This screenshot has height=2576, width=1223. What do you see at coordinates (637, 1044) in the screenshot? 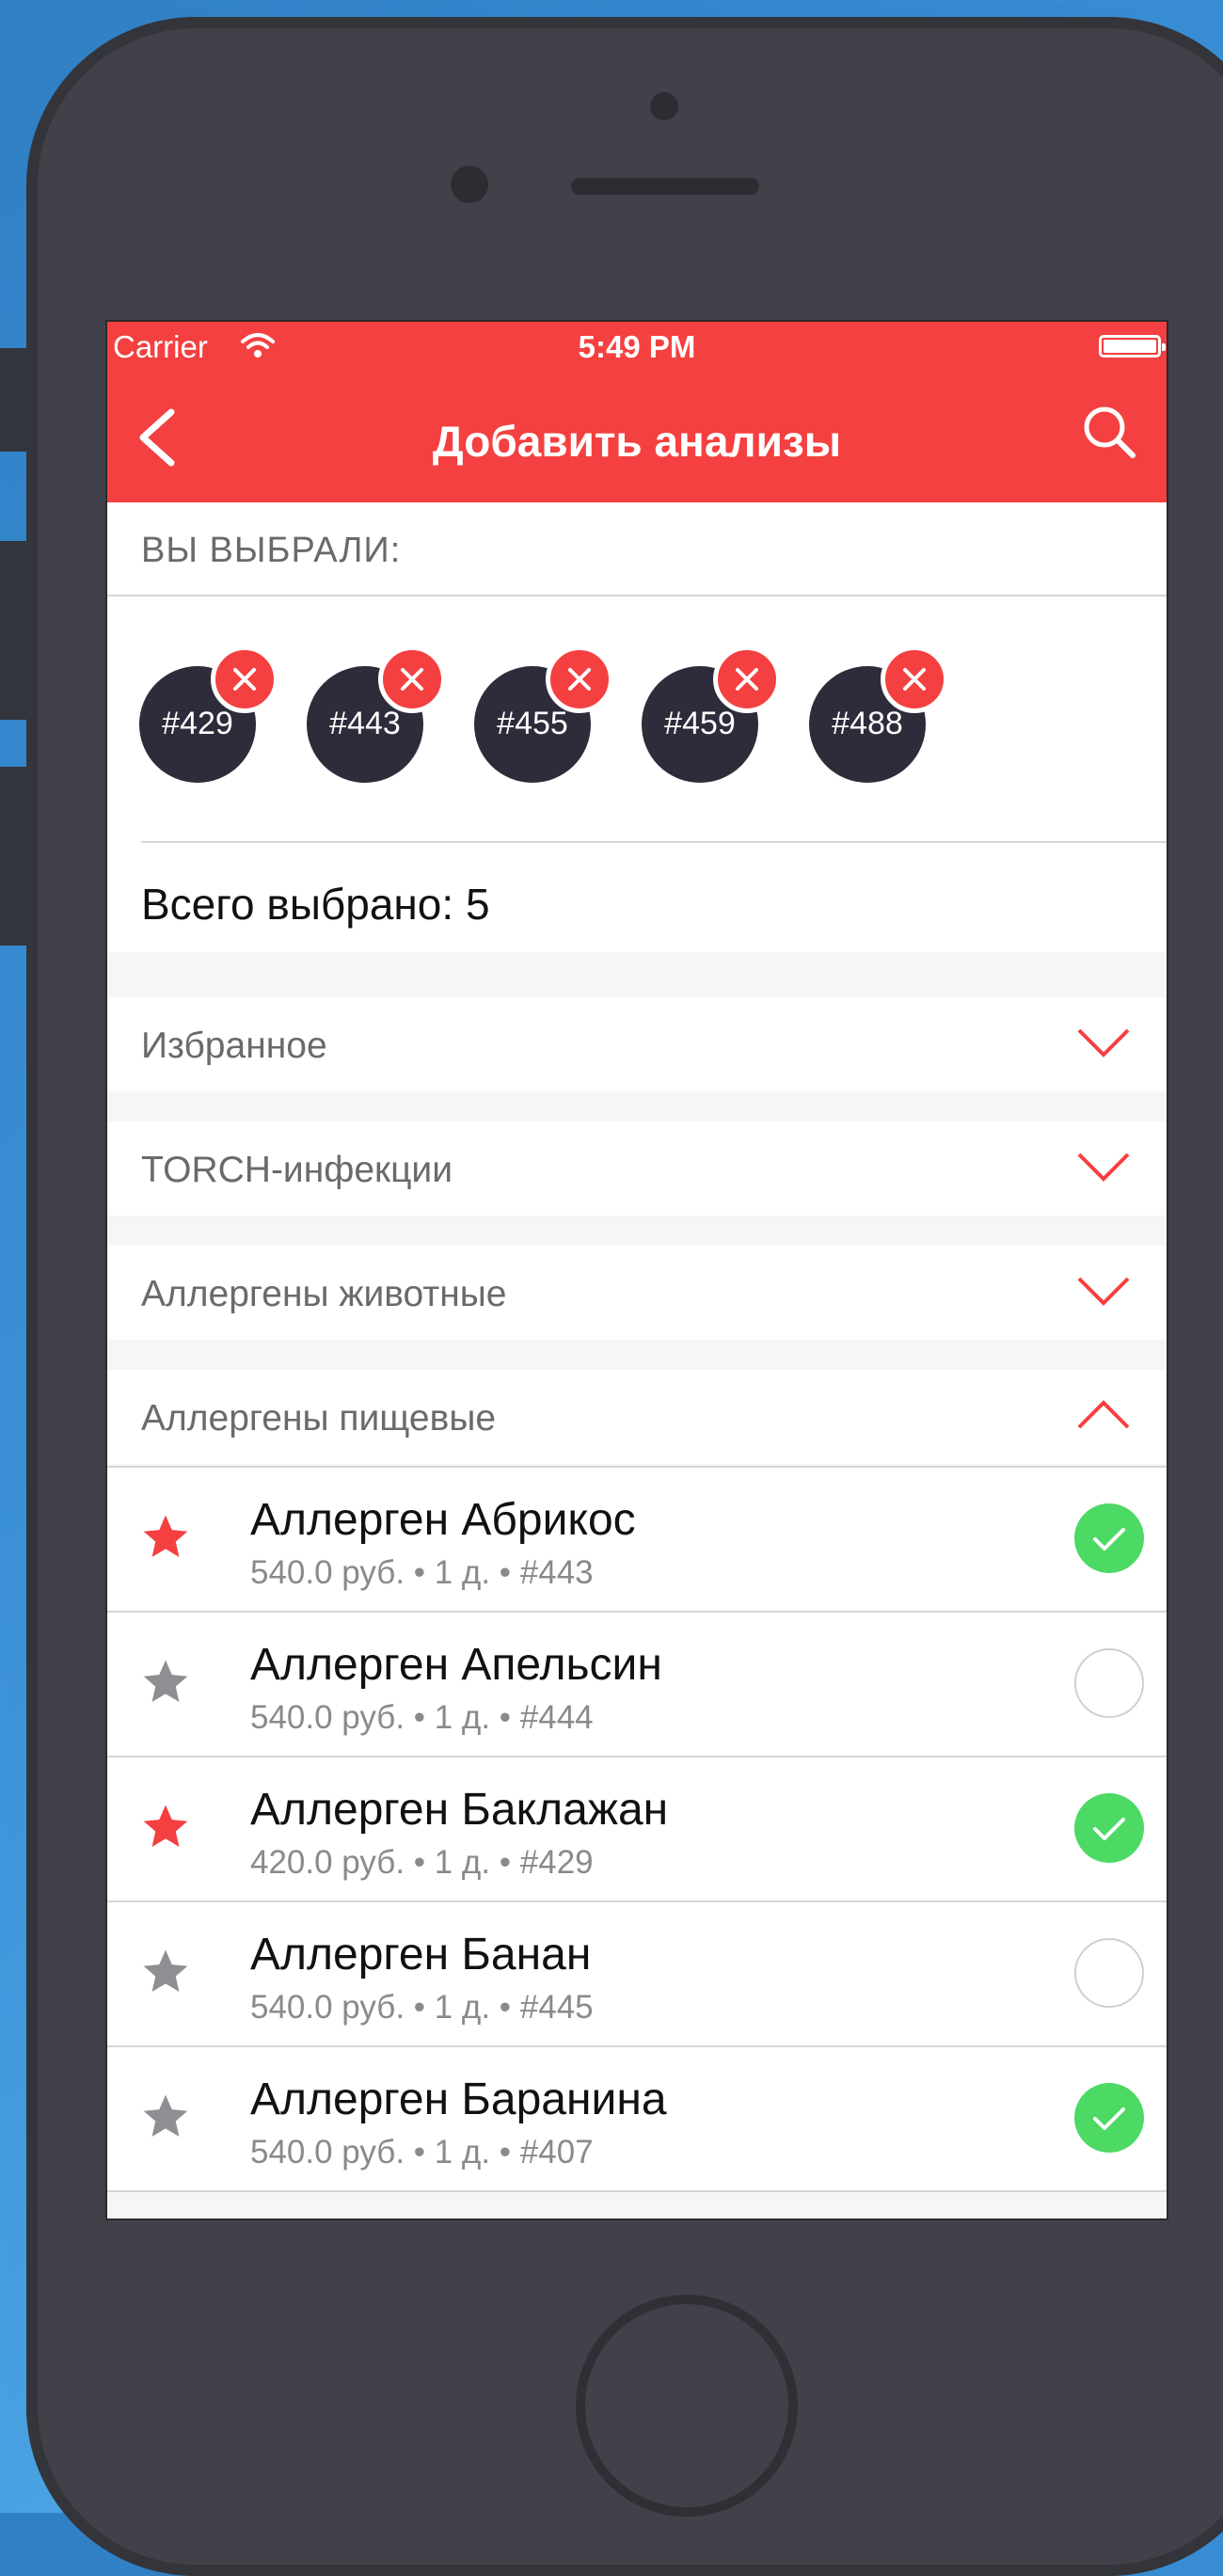
I see `group-favorites: Избранное` at bounding box center [637, 1044].